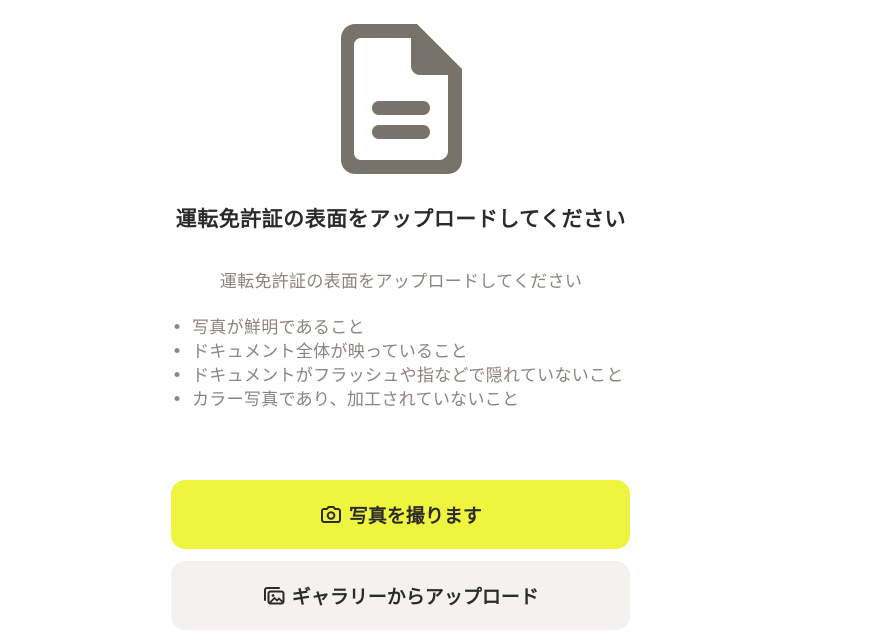 Image resolution: width=874 pixels, height=641 pixels. Describe the element at coordinates (401, 328) in the screenshot. I see `list-item: • 写真が鮮明であること` at that location.